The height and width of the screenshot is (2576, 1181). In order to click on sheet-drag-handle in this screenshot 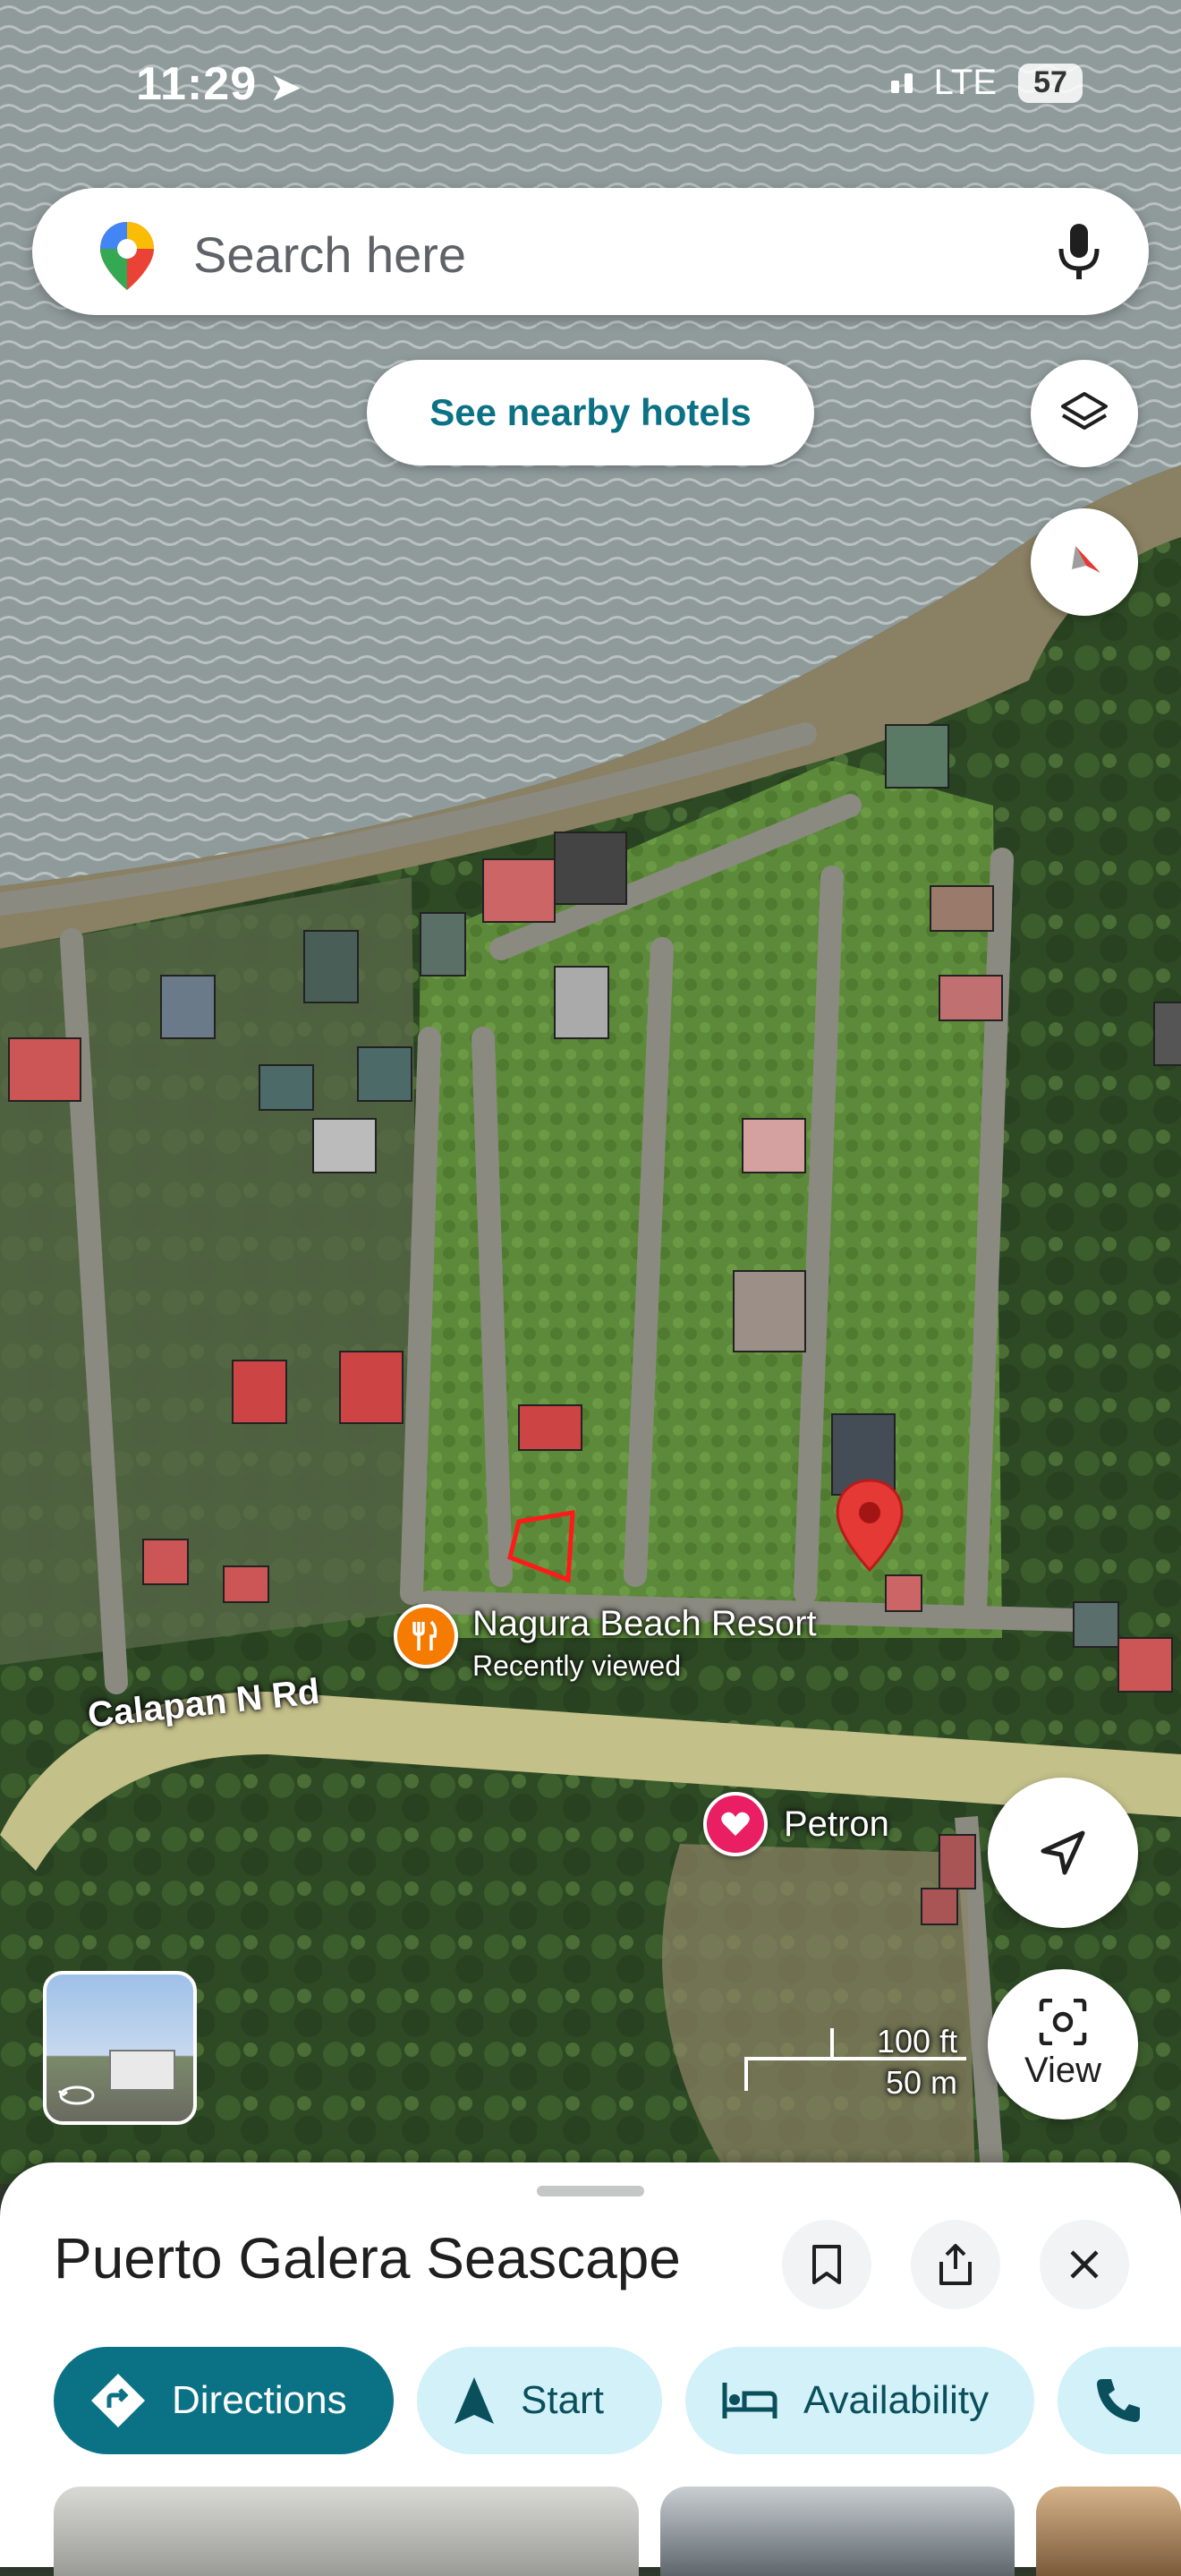, I will do `click(590, 2191)`.